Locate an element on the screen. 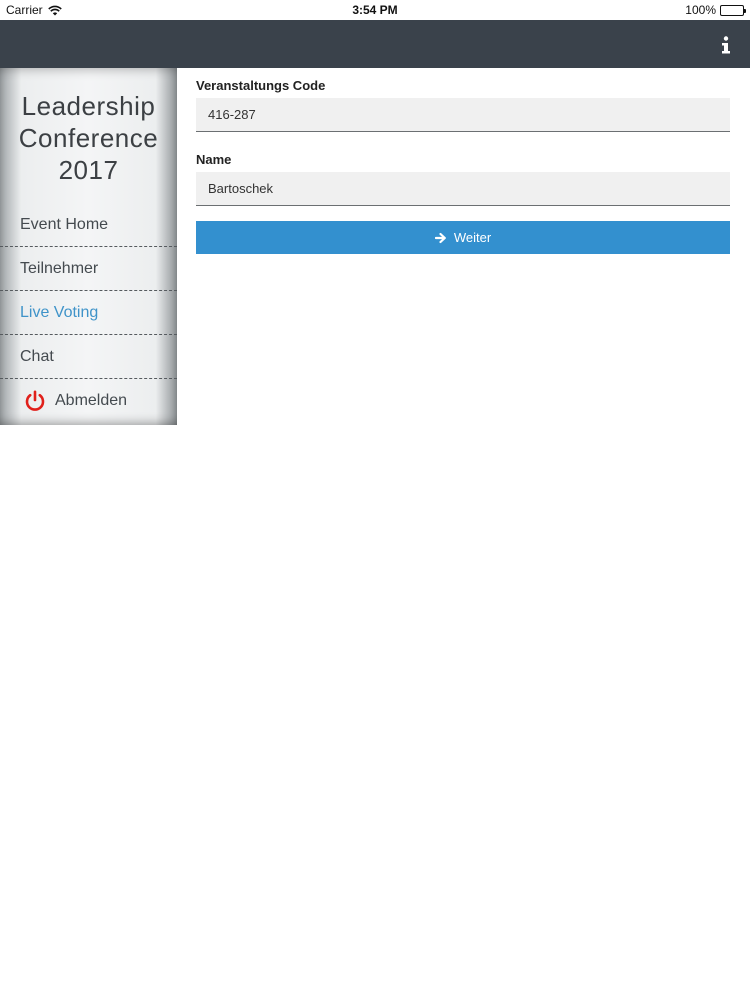 The width and height of the screenshot is (750, 1000). event-title-line: Conference is located at coordinates (88, 138).